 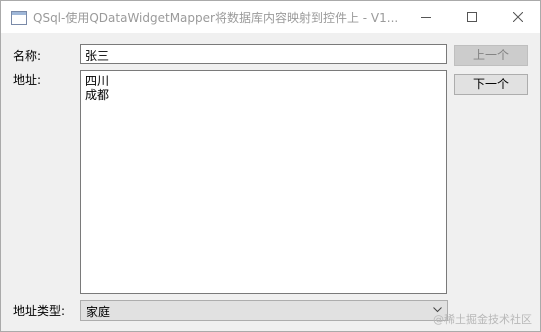 What do you see at coordinates (264, 310) in the screenshot?
I see `address-type-combobox: 家庭` at bounding box center [264, 310].